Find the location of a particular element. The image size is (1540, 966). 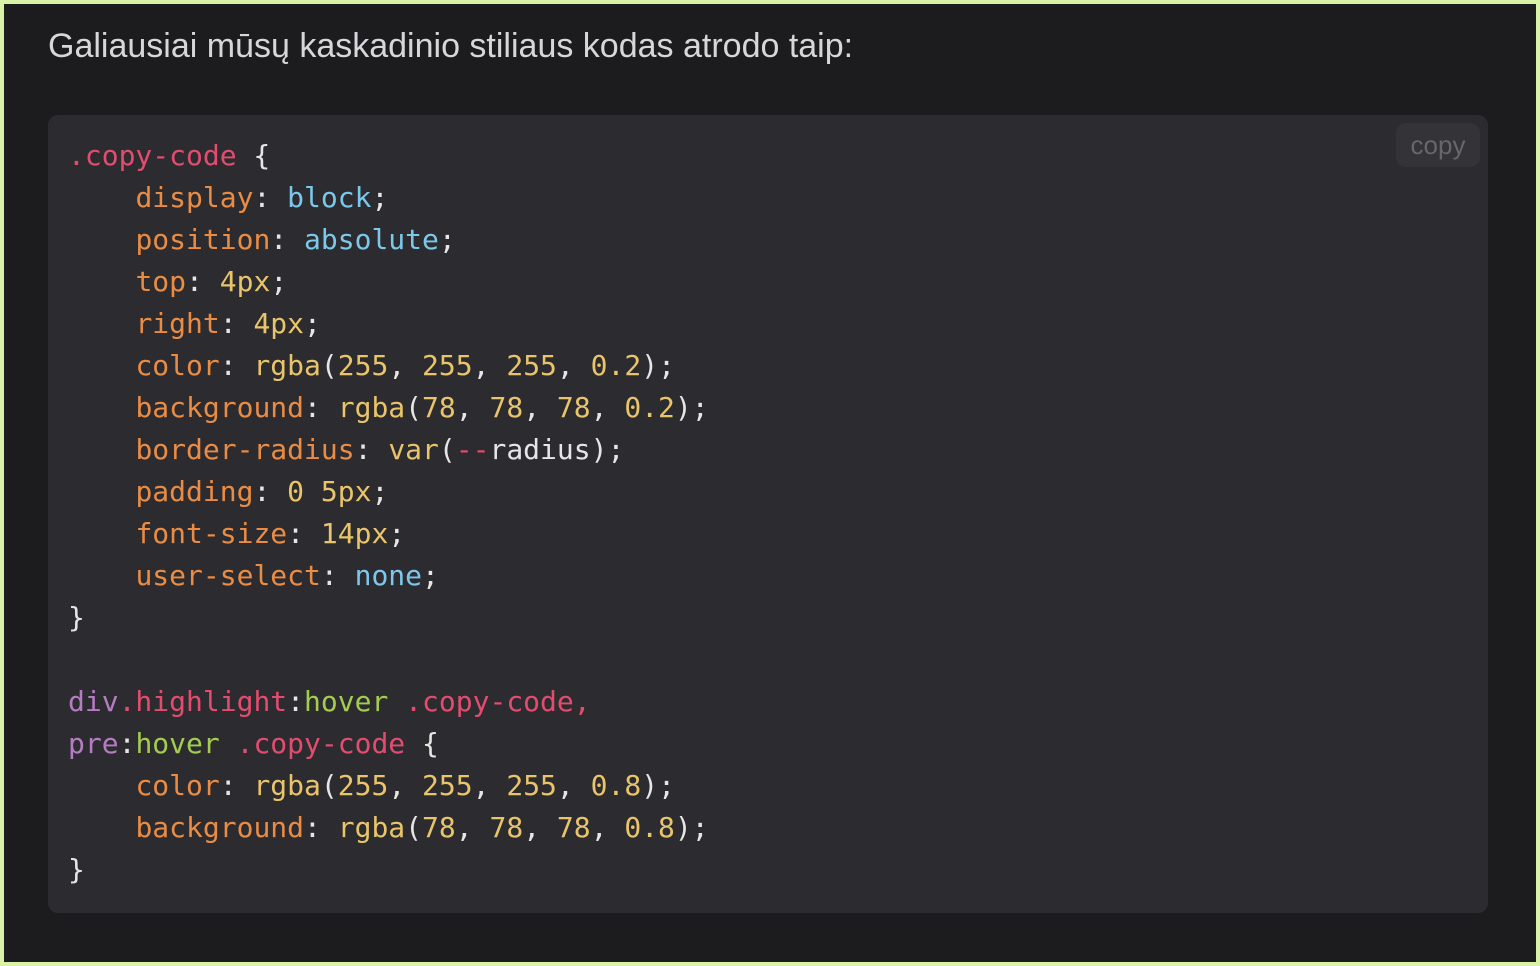

code-line: top: 4px; is located at coordinates (388, 282).